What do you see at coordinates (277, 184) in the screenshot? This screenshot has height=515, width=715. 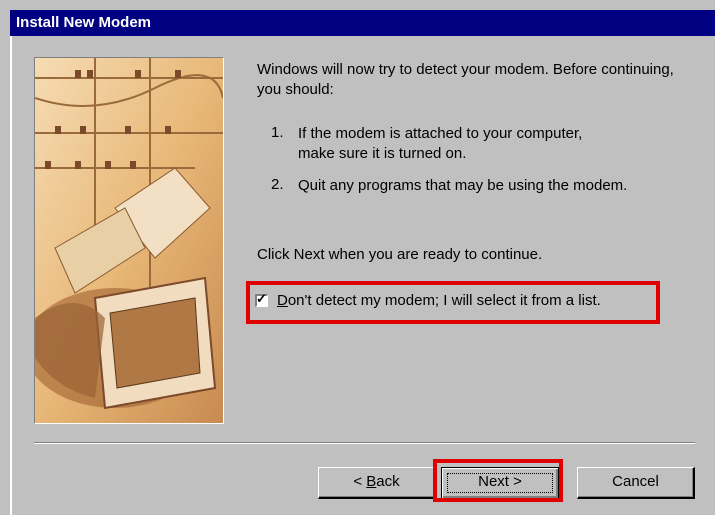 I see `step-2-number: 2.` at bounding box center [277, 184].